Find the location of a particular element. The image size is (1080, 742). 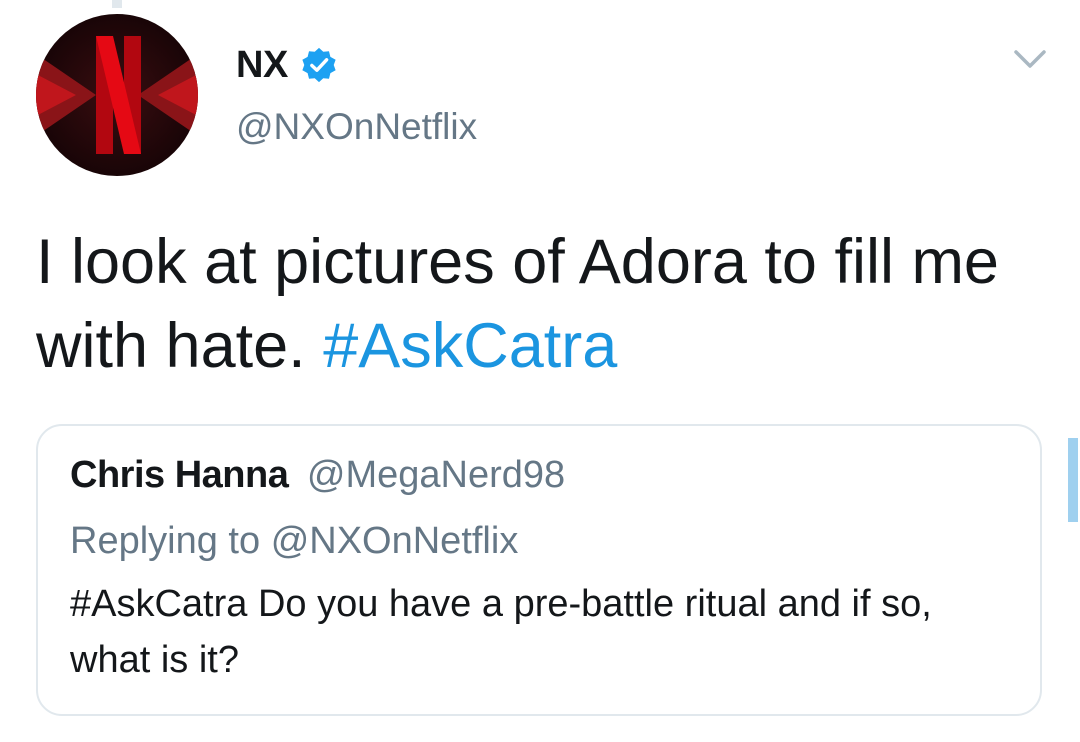

avatar is located at coordinates (117, 95).